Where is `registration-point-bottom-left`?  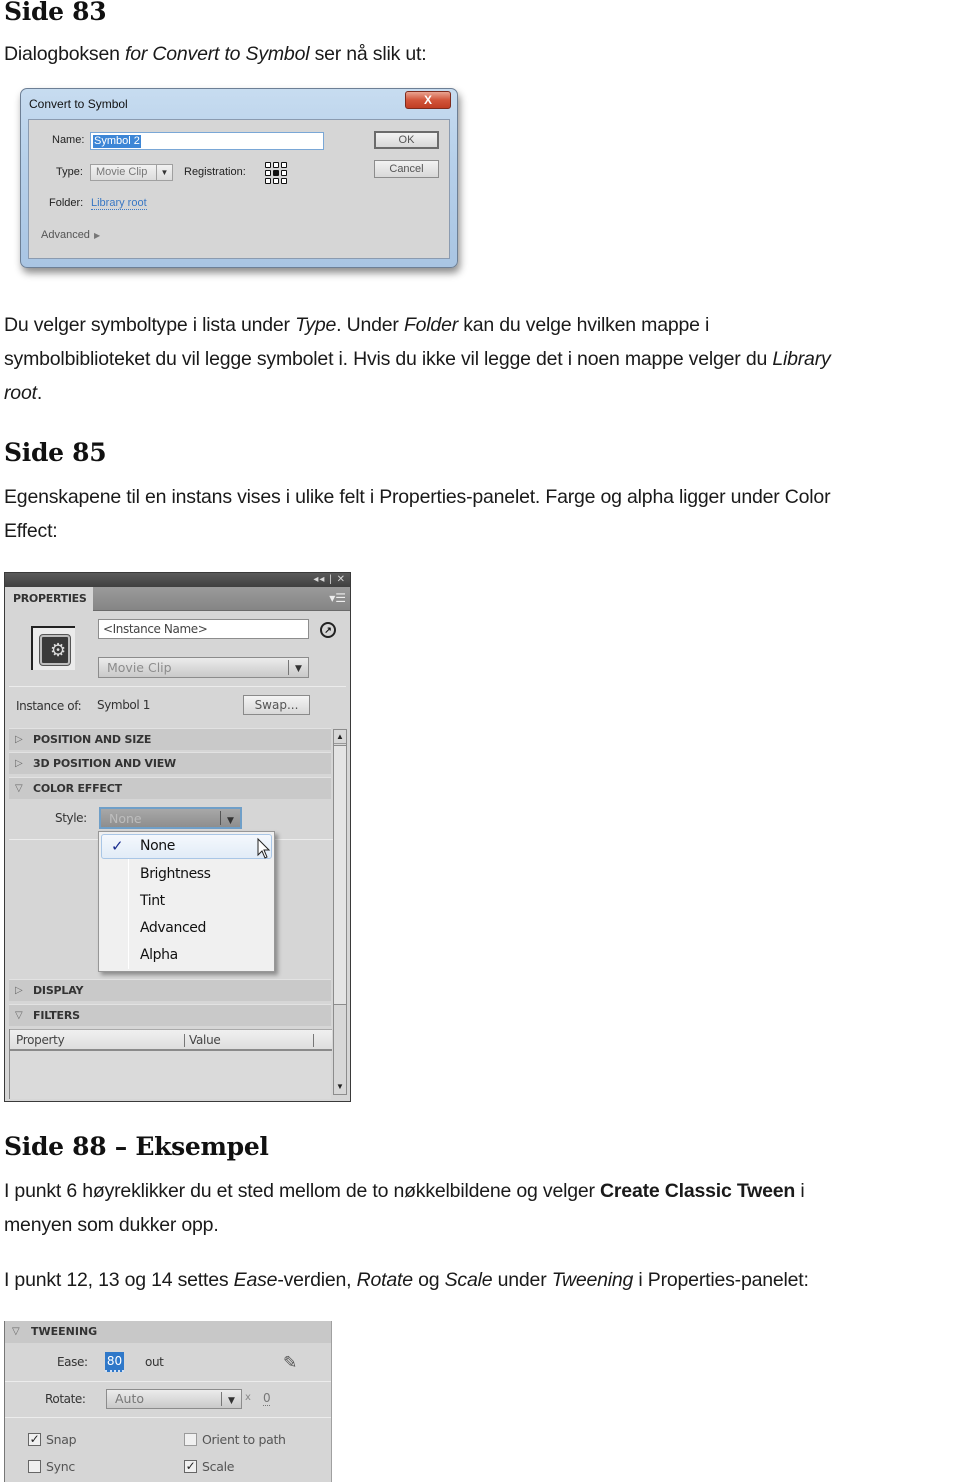 registration-point-bottom-left is located at coordinates (268, 181).